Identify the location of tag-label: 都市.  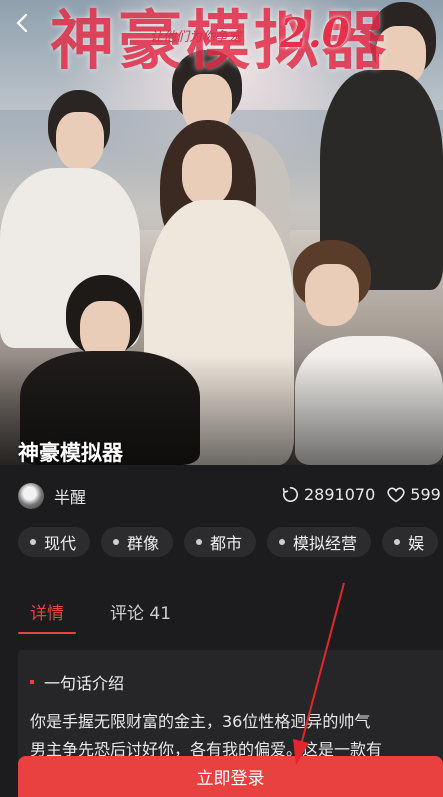
(226, 543).